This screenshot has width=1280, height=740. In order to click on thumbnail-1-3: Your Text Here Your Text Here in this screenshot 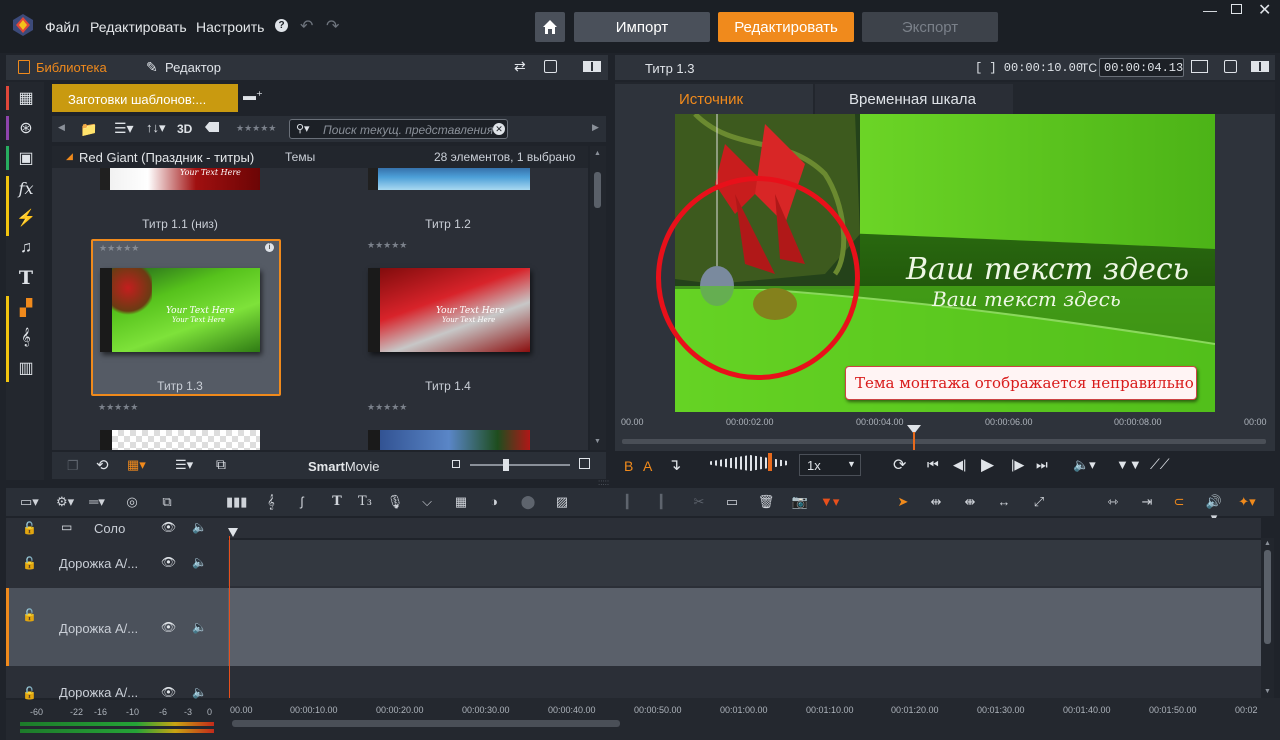, I will do `click(180, 310)`.